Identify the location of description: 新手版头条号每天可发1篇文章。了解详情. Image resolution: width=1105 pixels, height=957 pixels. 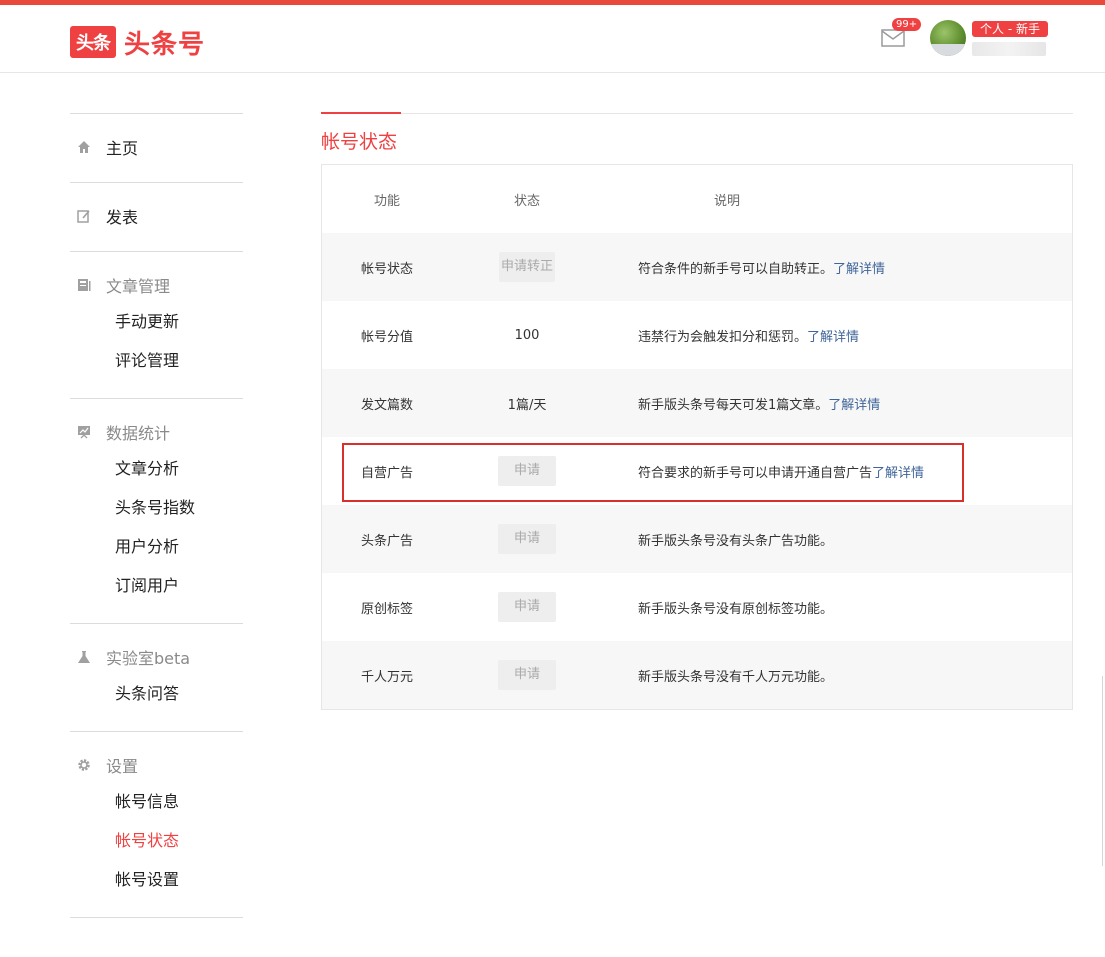
(837, 403).